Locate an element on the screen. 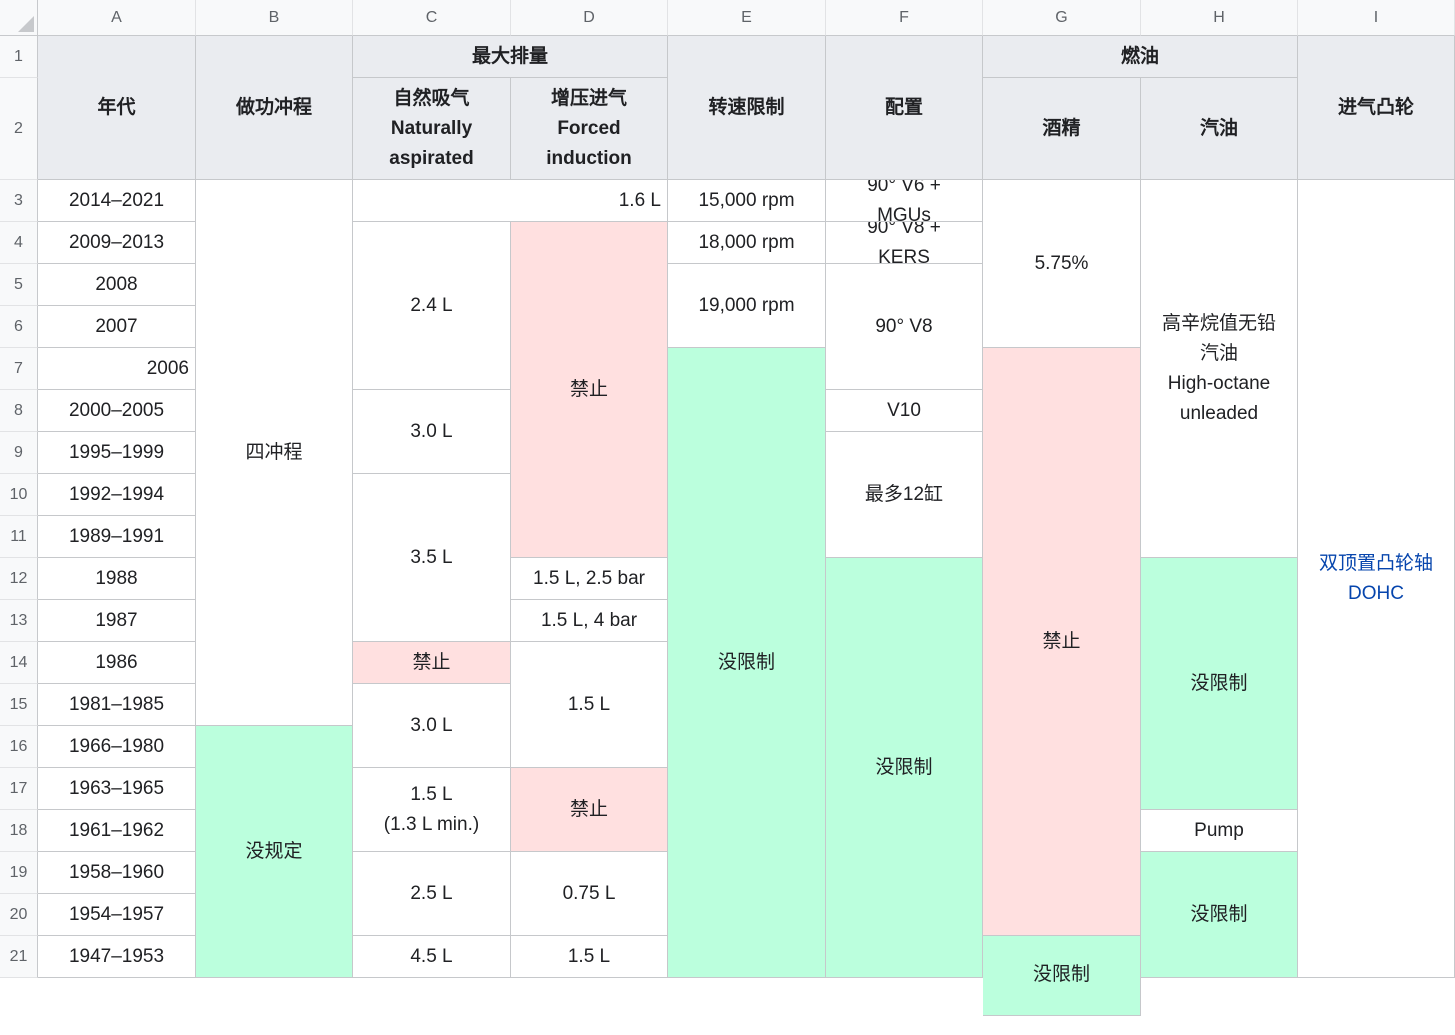 The width and height of the screenshot is (1455, 1035). naturally-aspirated-cell: 2.4 L is located at coordinates (432, 306).